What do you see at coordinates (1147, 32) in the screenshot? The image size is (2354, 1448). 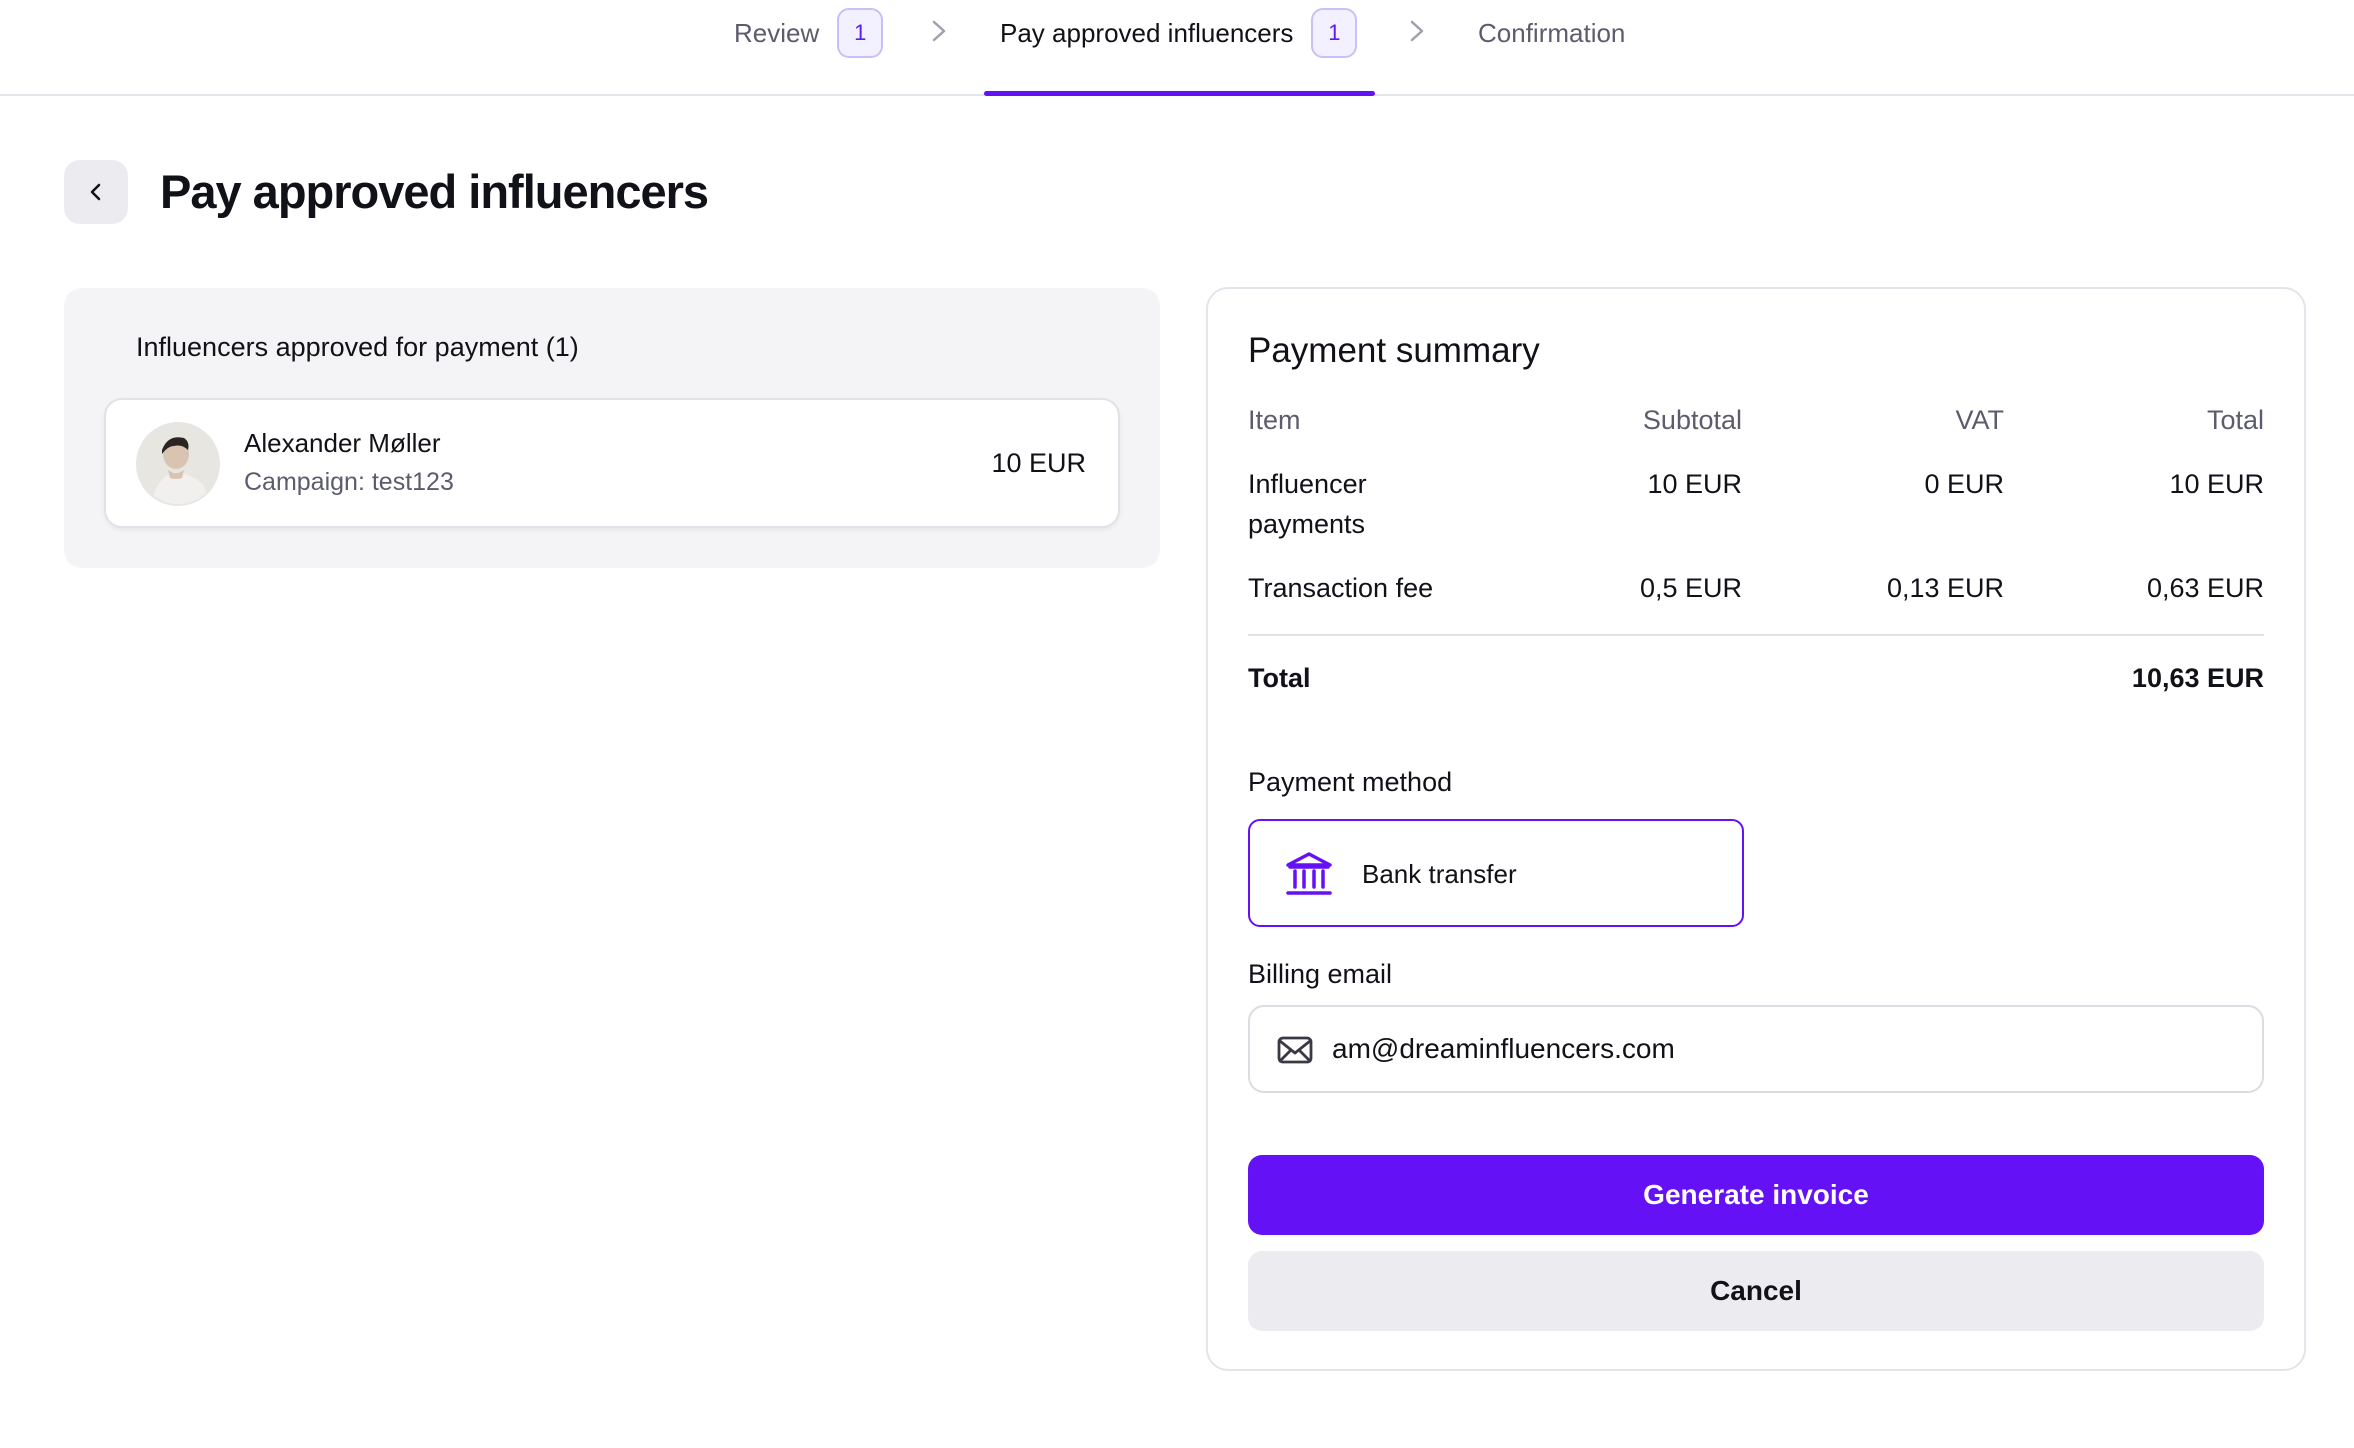 I see `step-pay-label: Pay approved influencers` at bounding box center [1147, 32].